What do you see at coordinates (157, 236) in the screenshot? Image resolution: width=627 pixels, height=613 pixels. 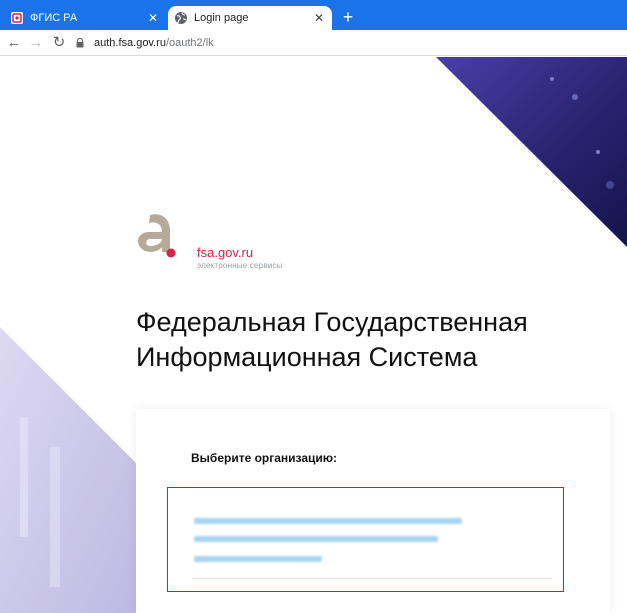 I see `fsa-logo` at bounding box center [157, 236].